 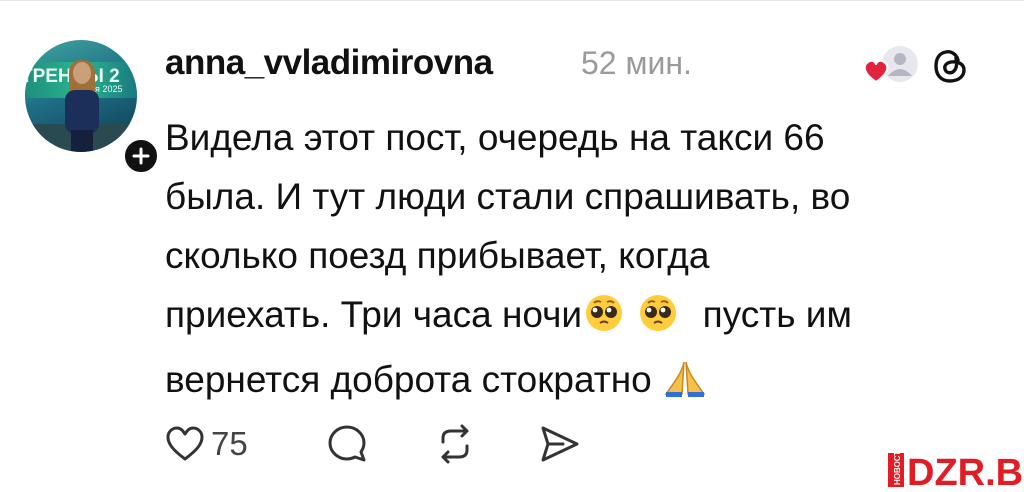 I want to click on share-icon, so click(x=560, y=444).